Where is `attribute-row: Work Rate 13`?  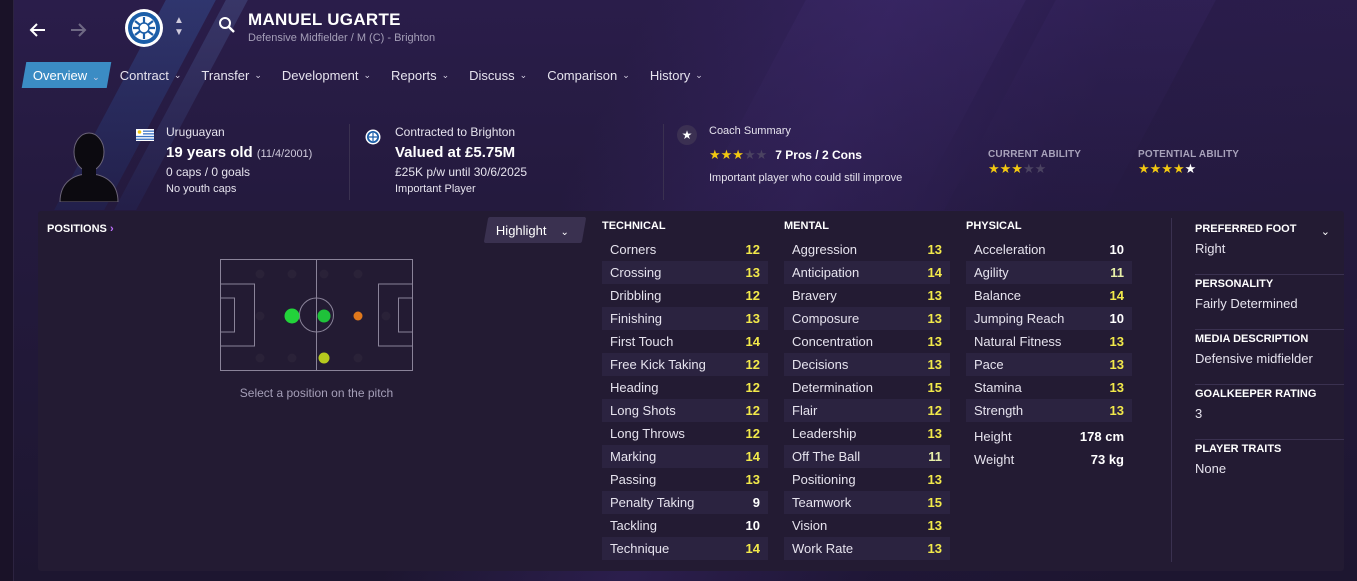
attribute-row: Work Rate 13 is located at coordinates (867, 548).